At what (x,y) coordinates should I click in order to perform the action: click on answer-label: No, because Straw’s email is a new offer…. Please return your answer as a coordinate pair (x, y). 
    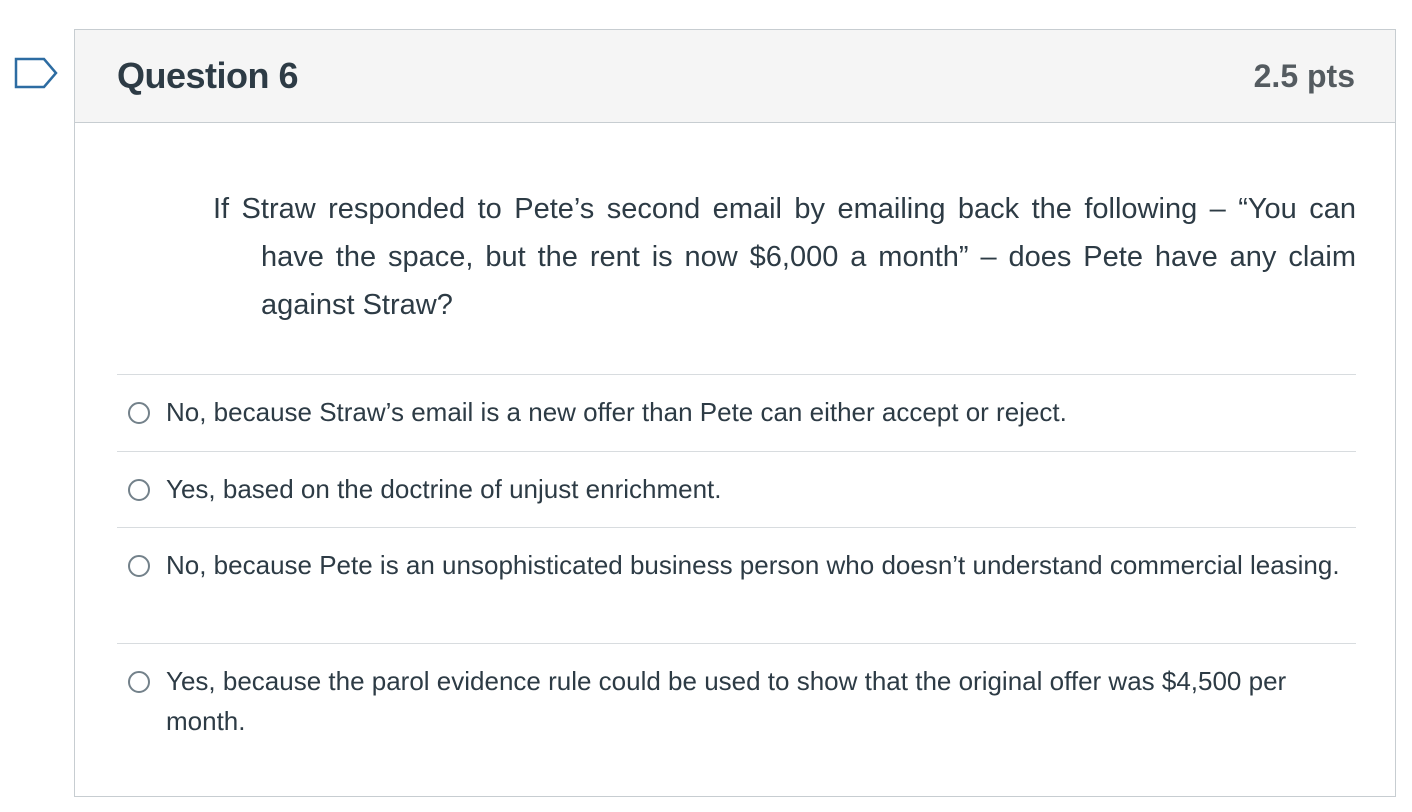
    Looking at the image, I should click on (616, 412).